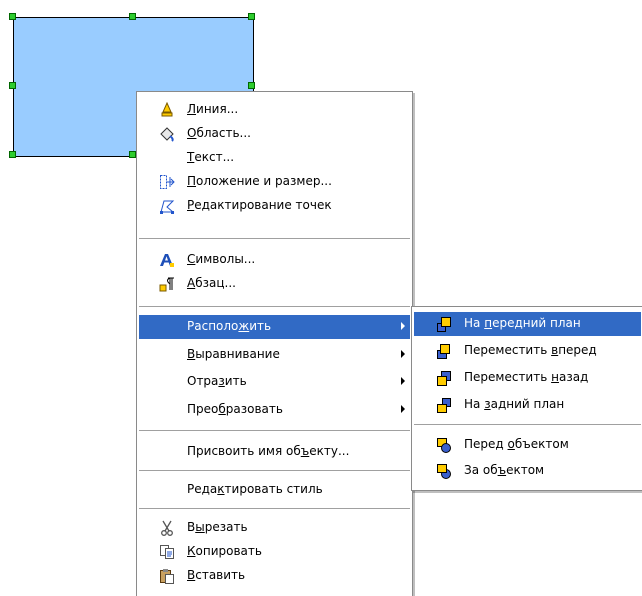  Describe the element at coordinates (274, 528) in the screenshot. I see `menu-item-cut: Вырезать` at that location.